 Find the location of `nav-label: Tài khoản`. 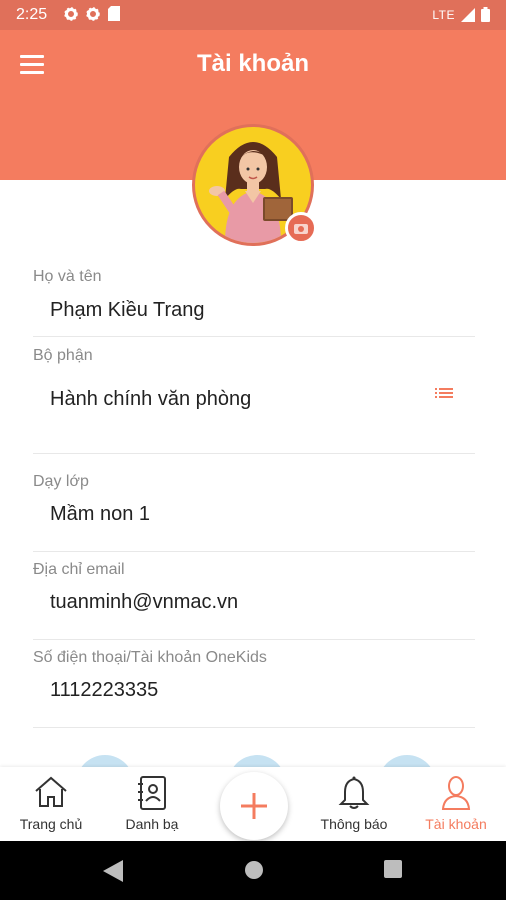

nav-label: Tài khoản is located at coordinates (456, 824).